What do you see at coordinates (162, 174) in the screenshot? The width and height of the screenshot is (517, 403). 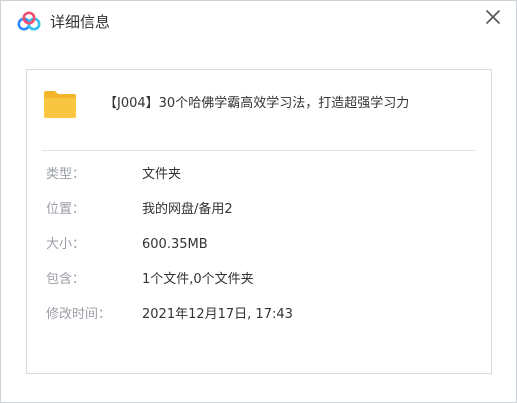 I see `type-value: 文件夹` at bounding box center [162, 174].